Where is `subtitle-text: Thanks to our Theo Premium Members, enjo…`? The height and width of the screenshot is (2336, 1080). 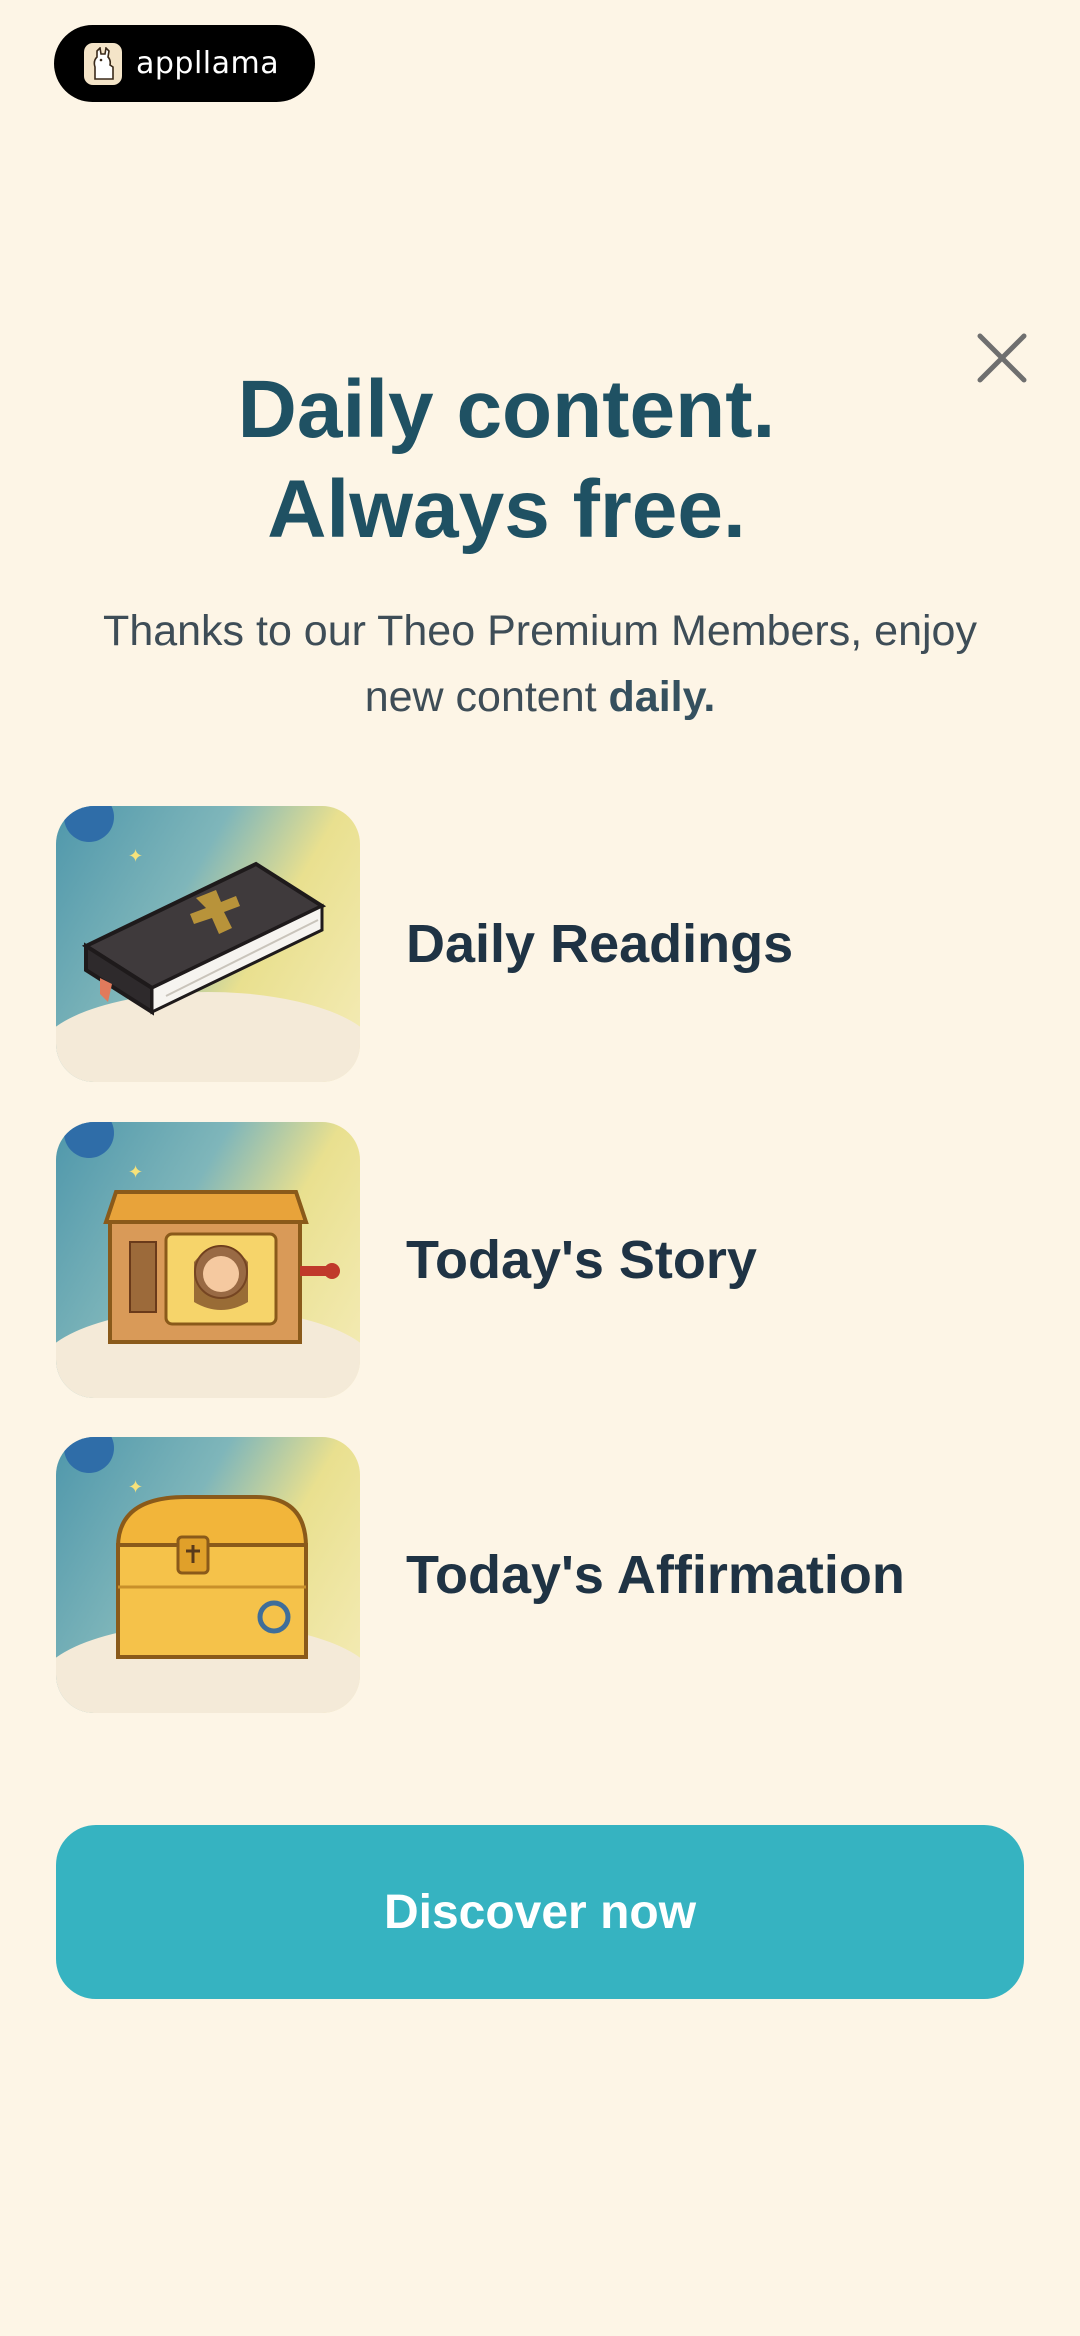
subtitle-text: Thanks to our Theo Premium Members, enjo… is located at coordinates (540, 664).